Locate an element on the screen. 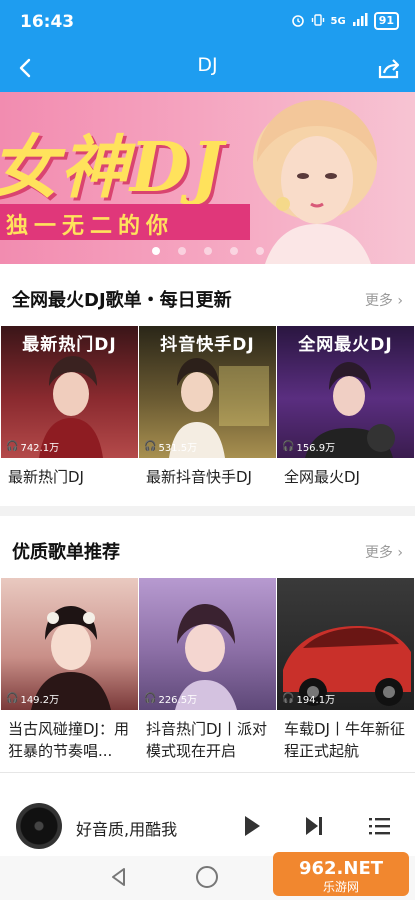 The image size is (415, 900). play-count: 🎧 156.9万 is located at coordinates (308, 446).